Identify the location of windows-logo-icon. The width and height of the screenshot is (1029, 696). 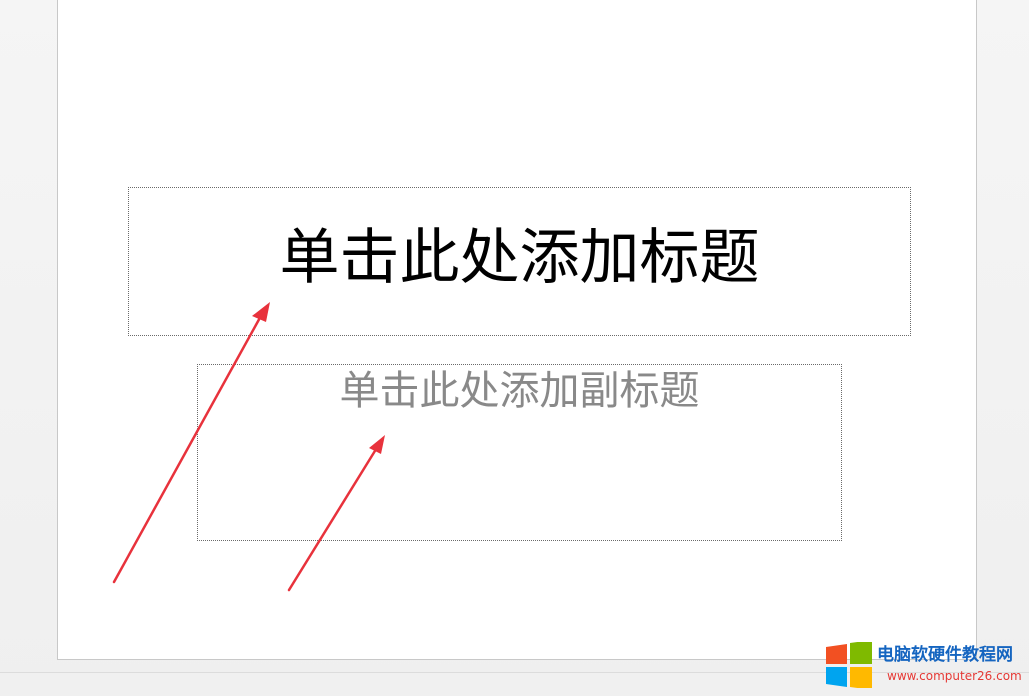
(849, 665).